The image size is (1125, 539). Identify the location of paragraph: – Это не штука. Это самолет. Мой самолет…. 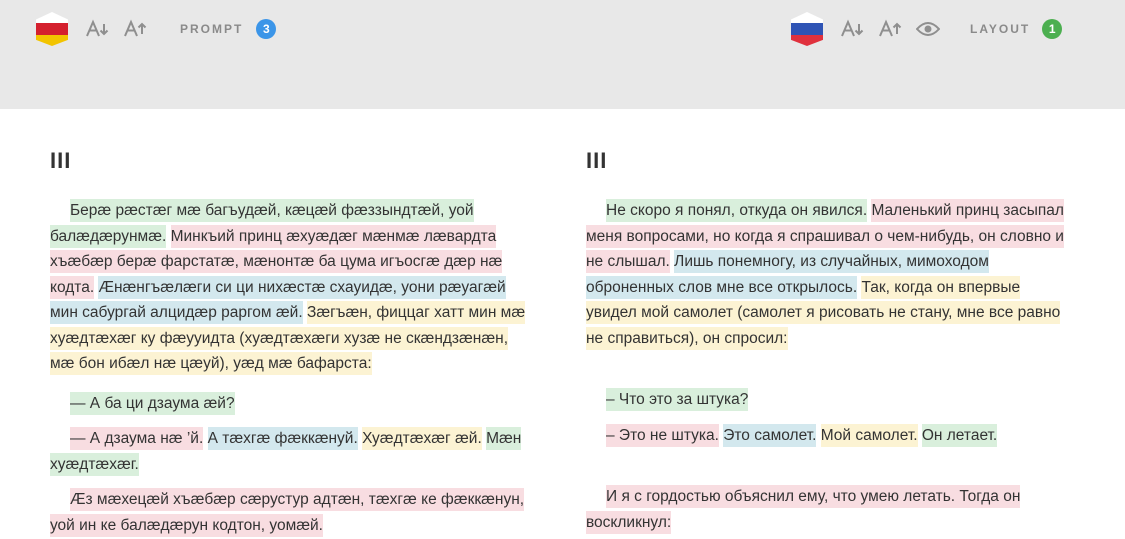
(826, 436).